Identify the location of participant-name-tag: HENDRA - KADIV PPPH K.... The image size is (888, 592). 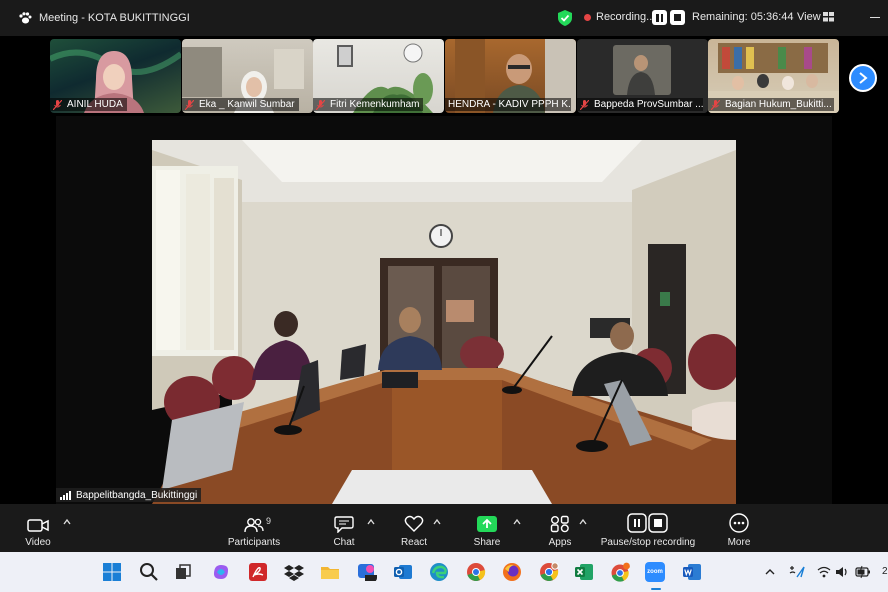
(508, 104).